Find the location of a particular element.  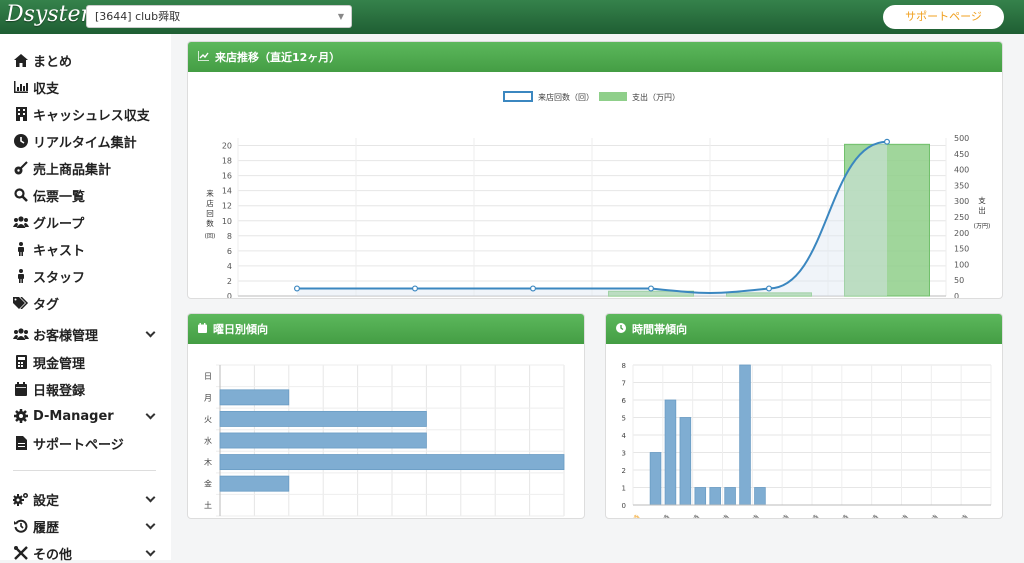

sidebar-item-label: グループ is located at coordinates (59, 224).